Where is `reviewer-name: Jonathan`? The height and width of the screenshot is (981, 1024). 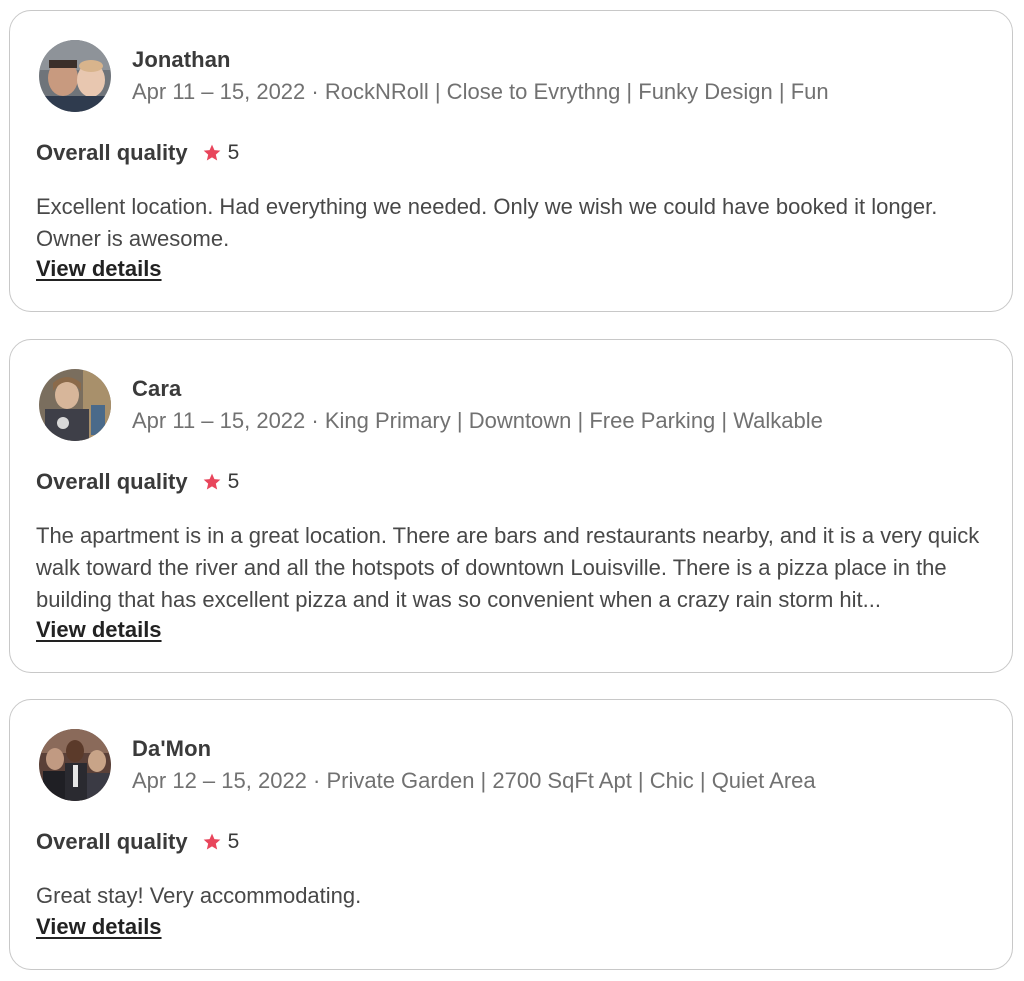 reviewer-name: Jonathan is located at coordinates (181, 59).